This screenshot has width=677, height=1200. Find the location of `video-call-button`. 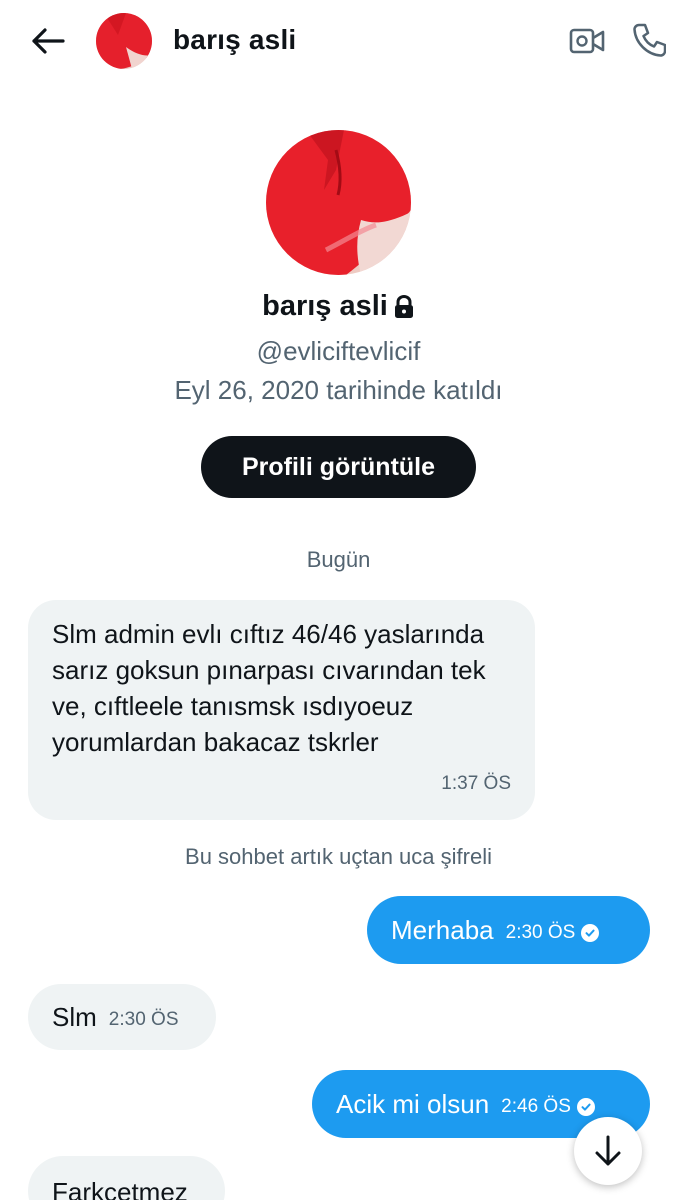

video-call-button is located at coordinates (587, 41).